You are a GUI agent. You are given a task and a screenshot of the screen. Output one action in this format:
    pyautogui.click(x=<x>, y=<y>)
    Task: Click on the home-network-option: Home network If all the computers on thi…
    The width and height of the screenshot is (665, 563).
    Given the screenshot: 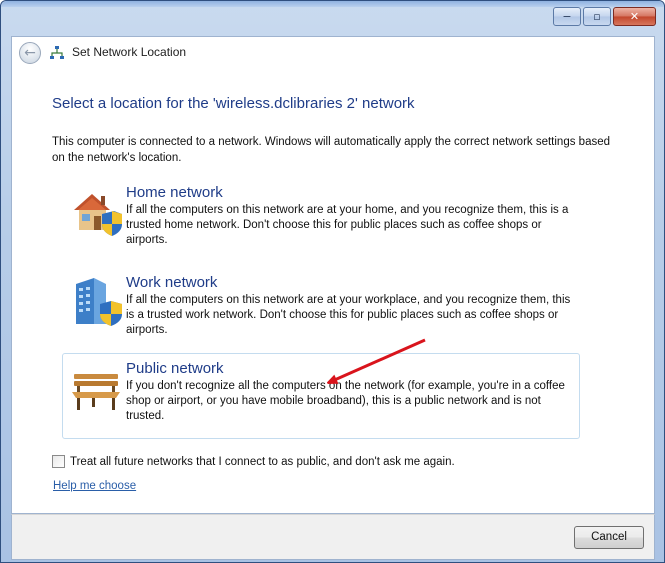 What is the action you would take?
    pyautogui.click(x=321, y=220)
    